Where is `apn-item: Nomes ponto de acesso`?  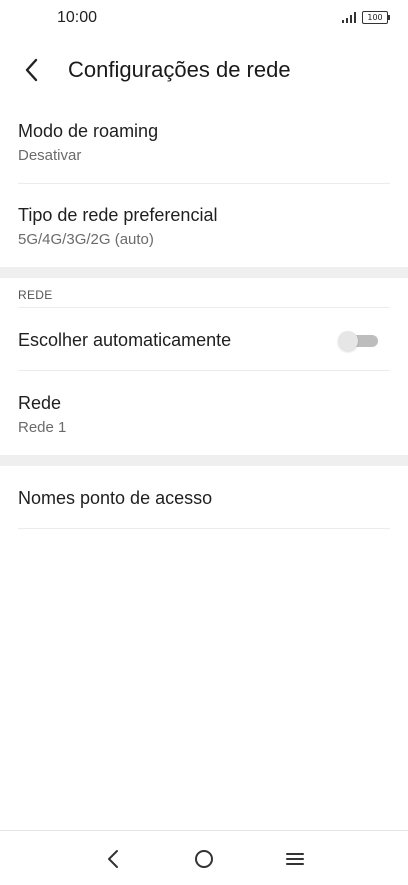 apn-item: Nomes ponto de acesso is located at coordinates (204, 498).